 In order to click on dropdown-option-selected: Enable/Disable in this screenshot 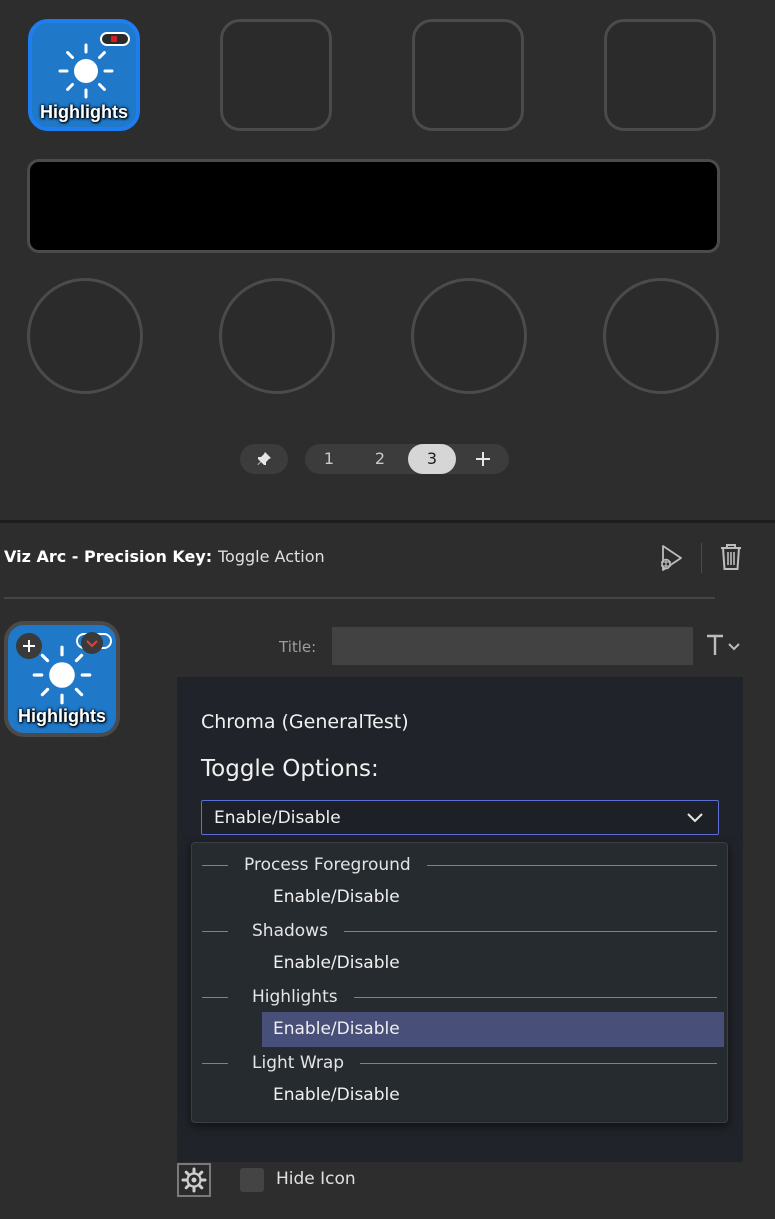, I will do `click(493, 1029)`.